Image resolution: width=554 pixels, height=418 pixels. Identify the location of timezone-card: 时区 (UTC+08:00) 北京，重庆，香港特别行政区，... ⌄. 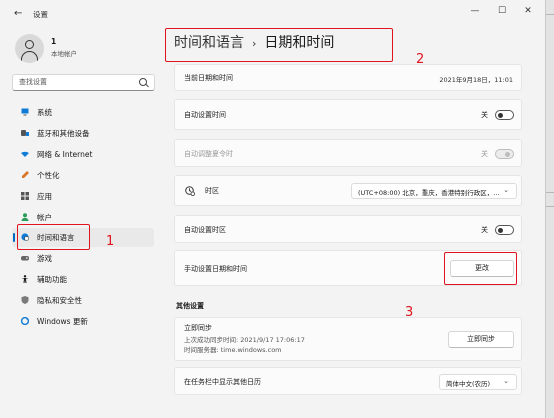
(348, 190).